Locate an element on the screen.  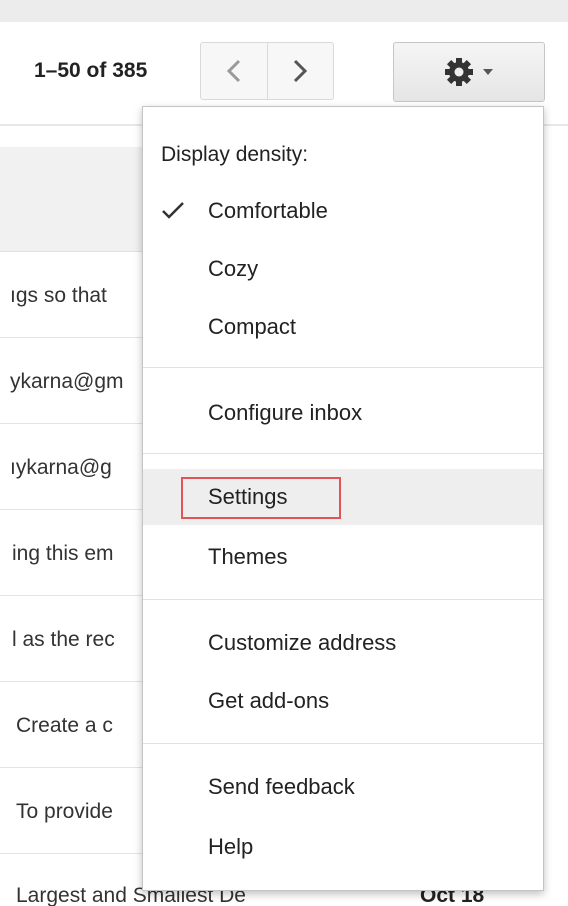
menu-item-label: Send feedback is located at coordinates (281, 786).